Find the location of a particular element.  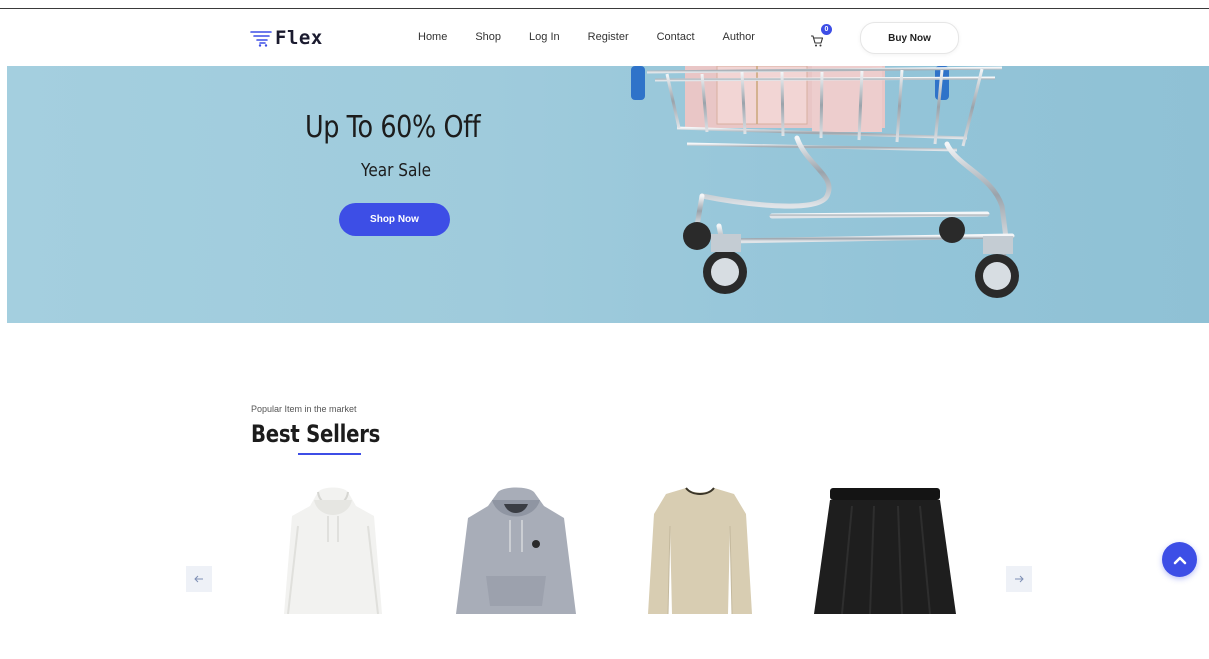

nav-author: Author is located at coordinates (739, 37).